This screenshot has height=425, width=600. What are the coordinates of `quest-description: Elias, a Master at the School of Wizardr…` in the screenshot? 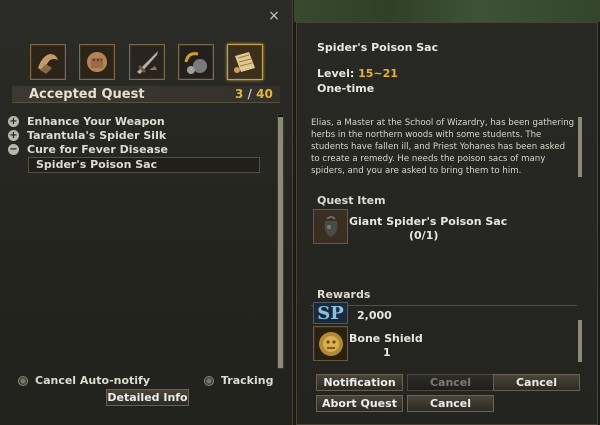 It's located at (443, 147).